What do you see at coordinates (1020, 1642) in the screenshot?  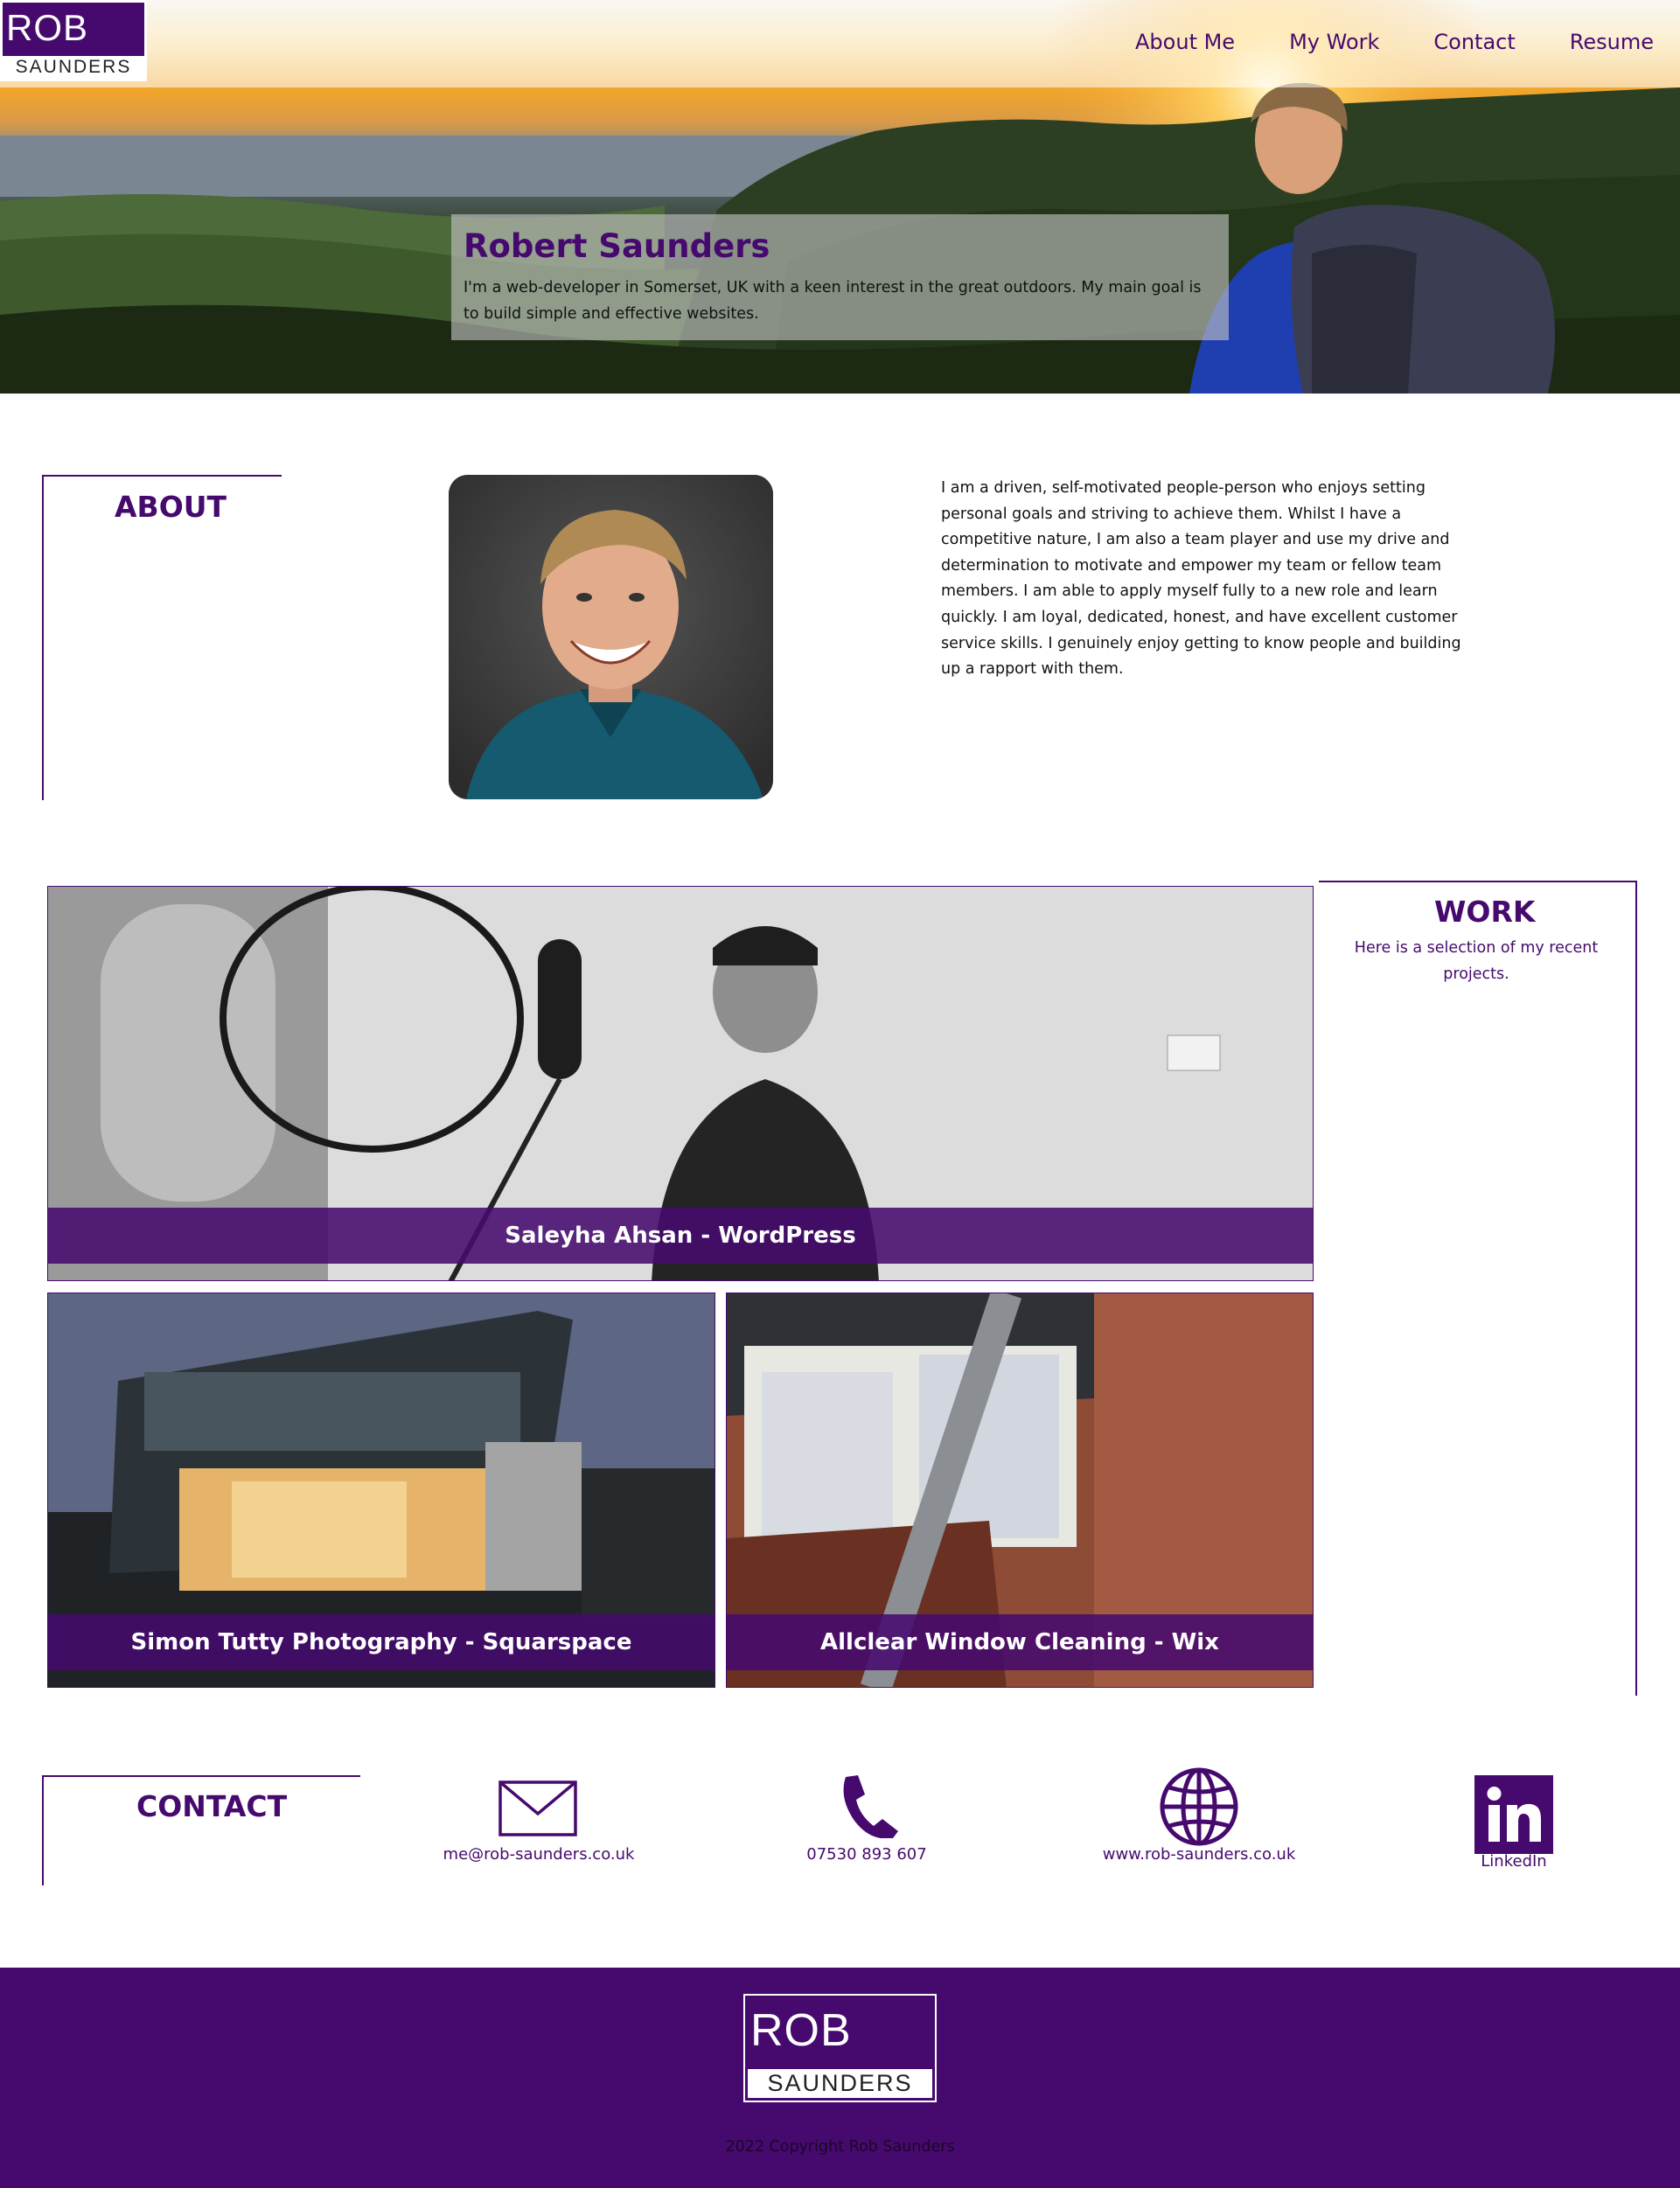 I see `project-caption-allclear: Allclear Window Cleaning - Wix` at bounding box center [1020, 1642].